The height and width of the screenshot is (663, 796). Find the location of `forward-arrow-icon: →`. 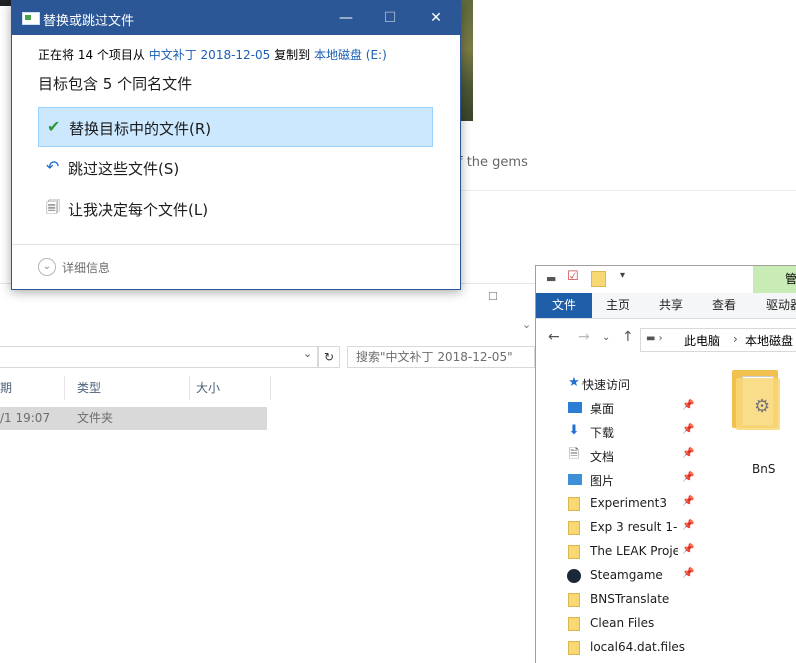

forward-arrow-icon: → is located at coordinates (584, 337).